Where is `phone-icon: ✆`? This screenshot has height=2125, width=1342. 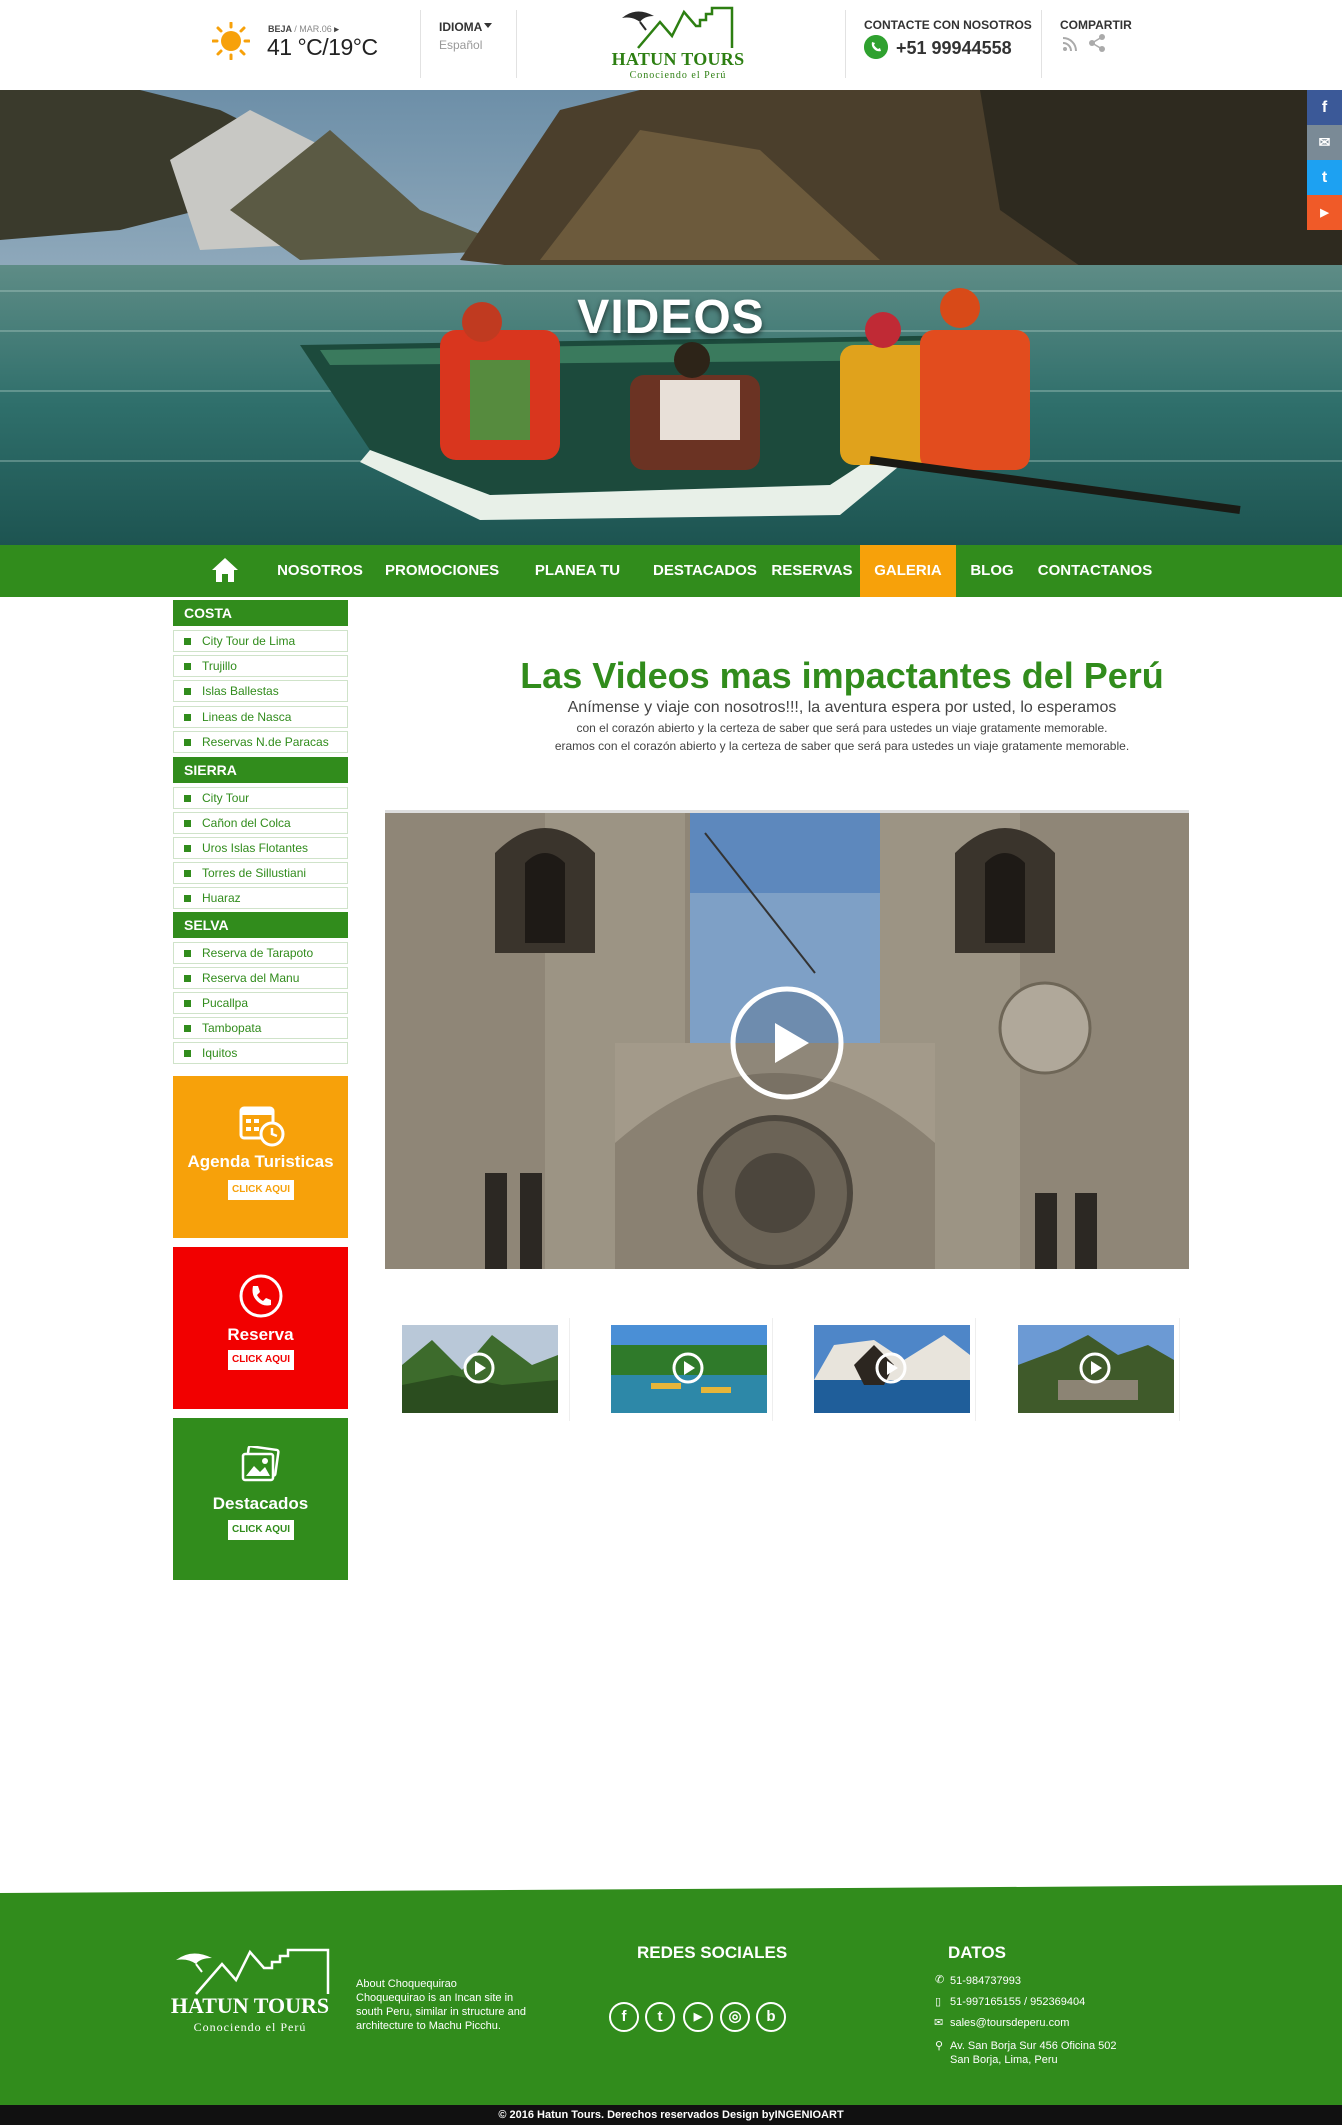
phone-icon: ✆ is located at coordinates (940, 1980).